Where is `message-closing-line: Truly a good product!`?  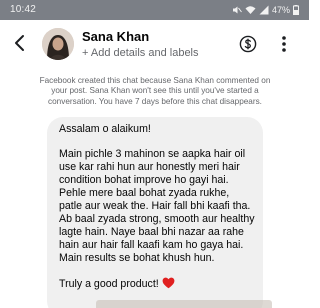
message-closing-line: Truly a good product! is located at coordinates (161, 284).